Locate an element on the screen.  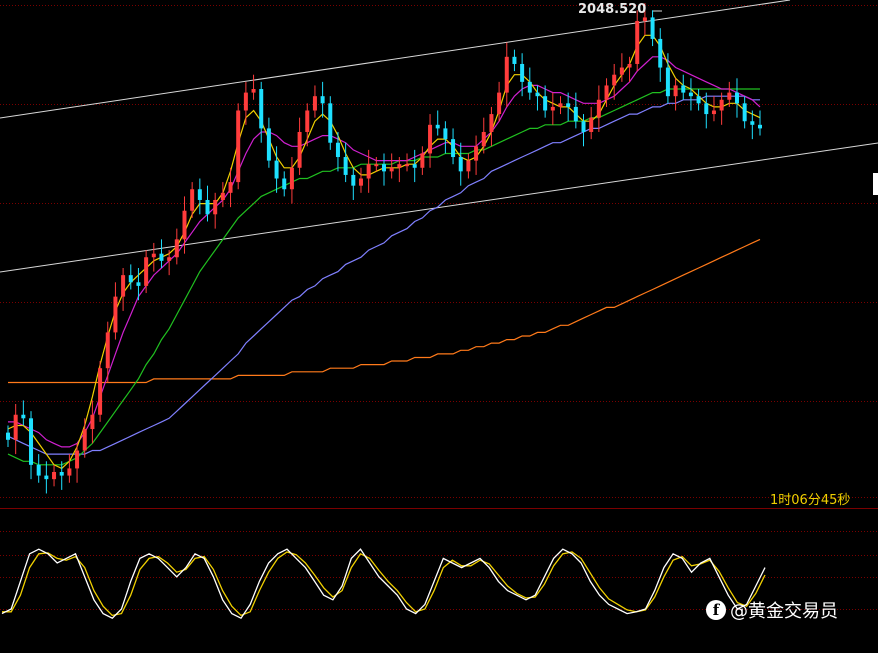
oscillator-d-line is located at coordinates (384, 584).